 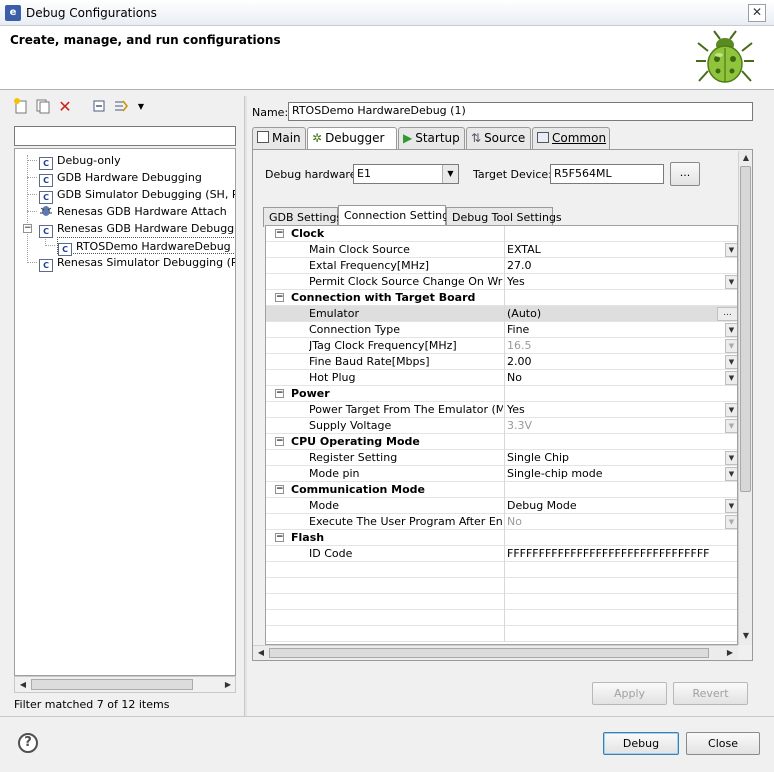 What do you see at coordinates (504, 217) in the screenshot?
I see `subtab-debug-tool-settings: Debug Tool Settings` at bounding box center [504, 217].